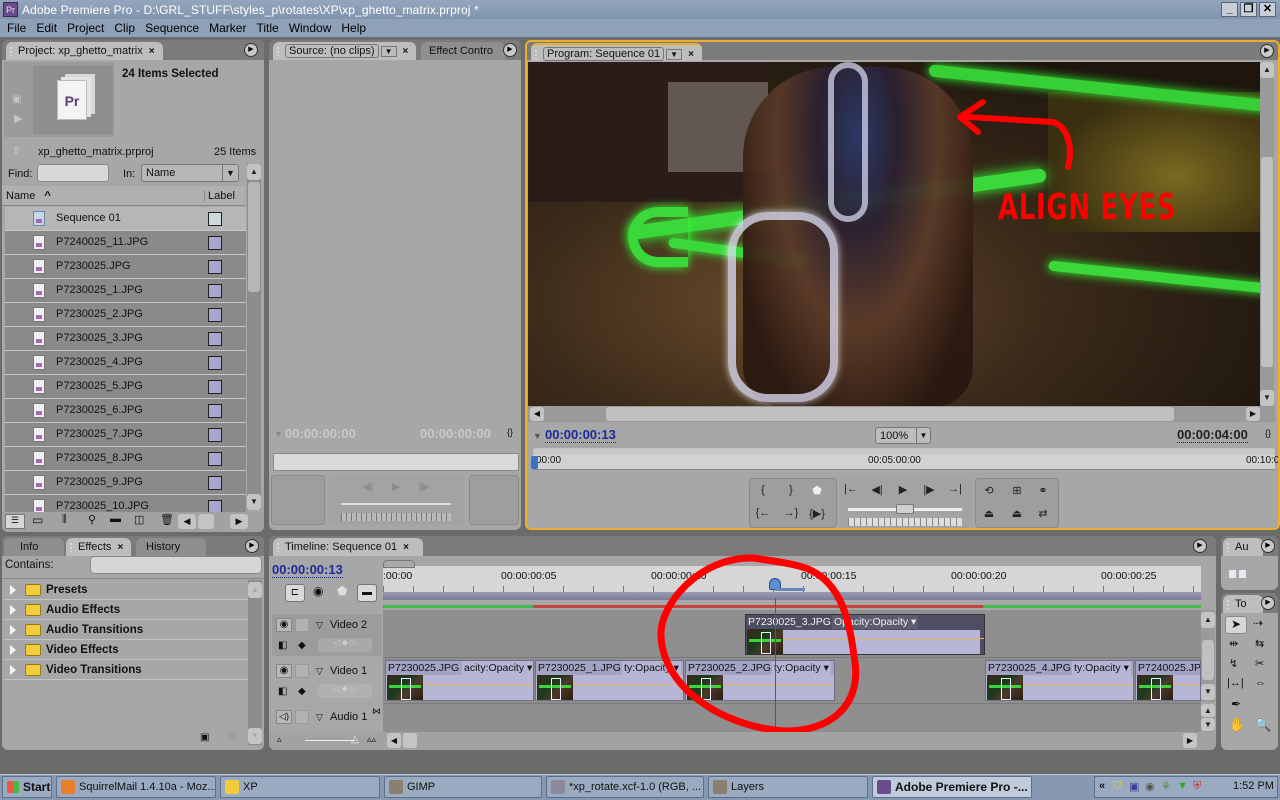 The width and height of the screenshot is (1280, 800). I want to click on eye-icon: ◉, so click(284, 625).